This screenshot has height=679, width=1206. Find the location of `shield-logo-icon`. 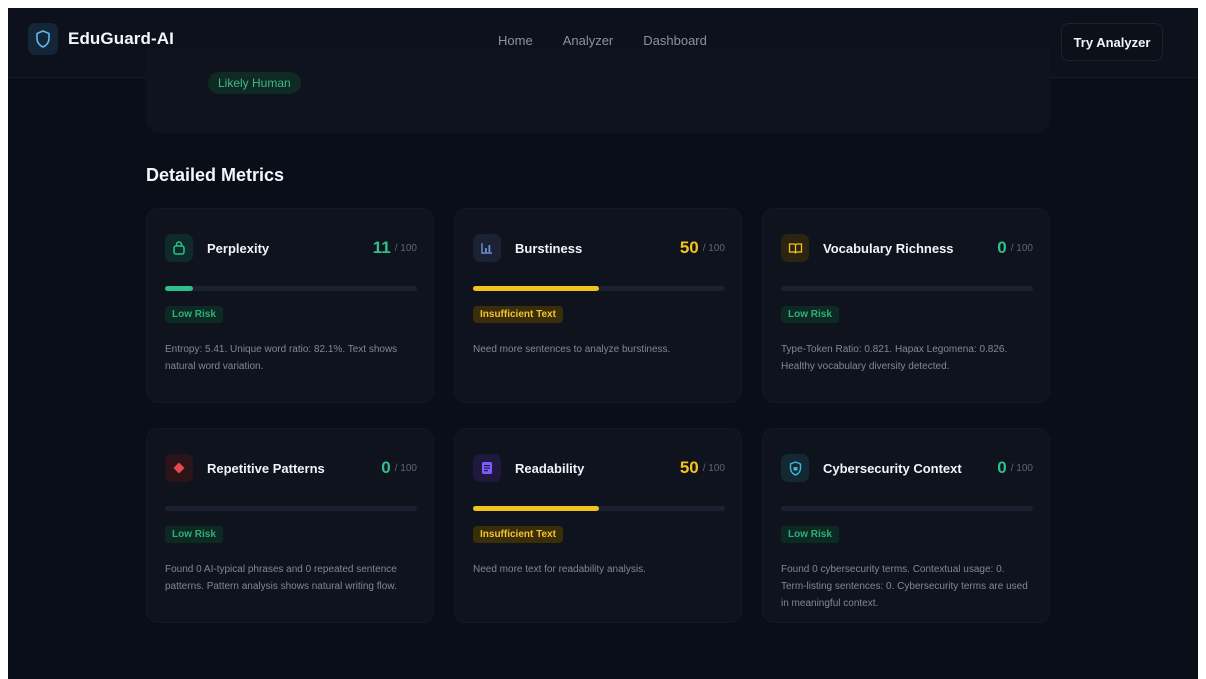

shield-logo-icon is located at coordinates (43, 39).